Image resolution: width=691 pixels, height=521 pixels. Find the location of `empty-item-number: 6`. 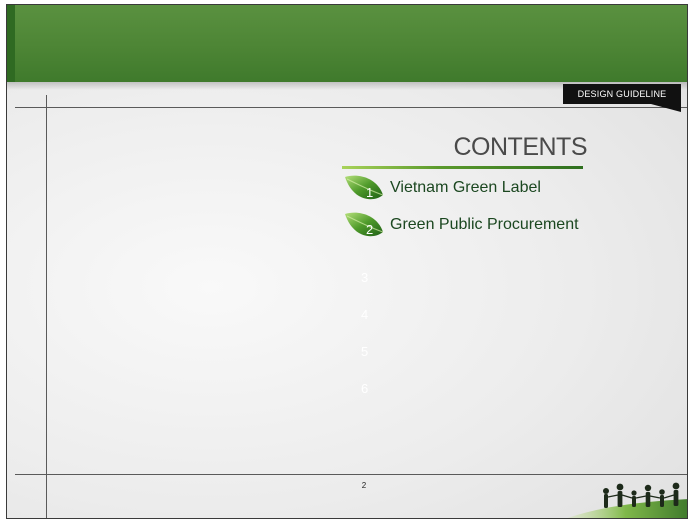

empty-item-number: 6 is located at coordinates (365, 388).